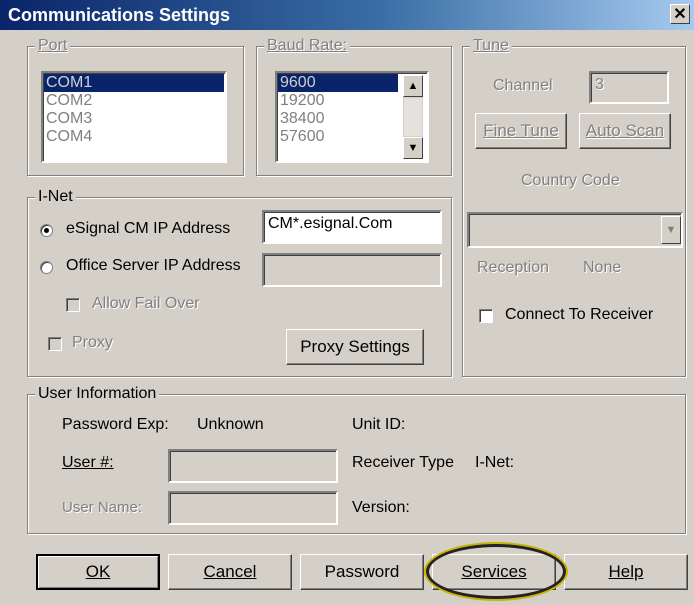 The width and height of the screenshot is (694, 605). Describe the element at coordinates (97, 394) in the screenshot. I see `user-info-legend: User Information` at that location.